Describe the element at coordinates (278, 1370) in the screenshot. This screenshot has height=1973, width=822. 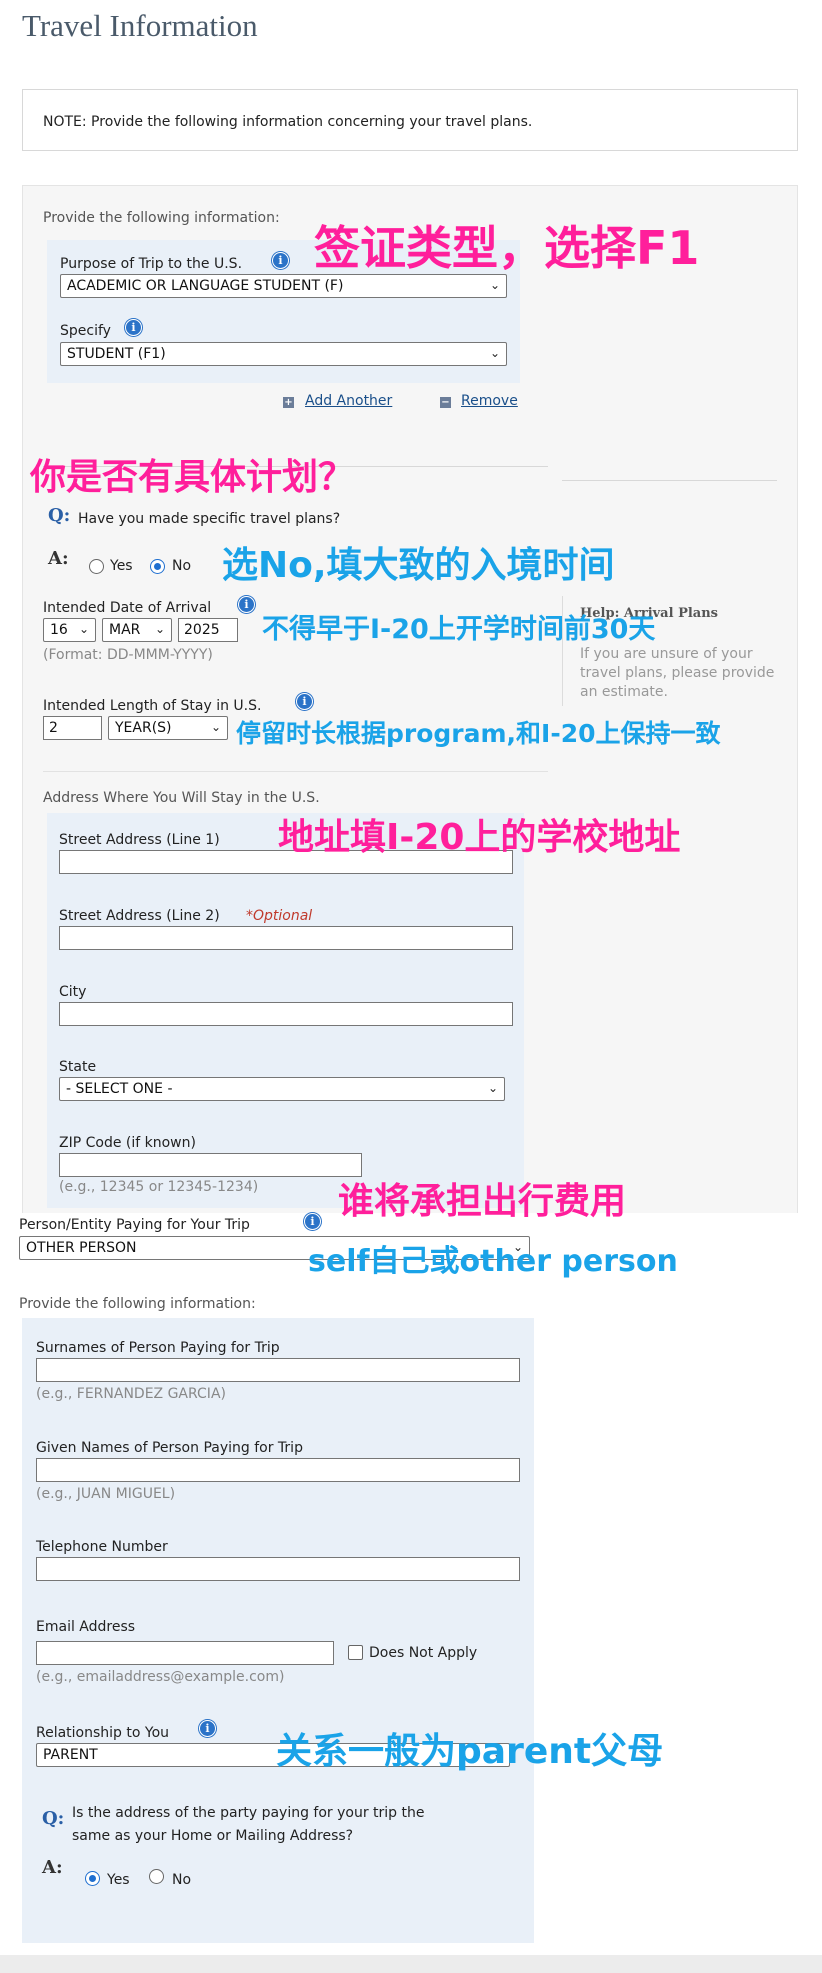
I see `surname-input` at that location.